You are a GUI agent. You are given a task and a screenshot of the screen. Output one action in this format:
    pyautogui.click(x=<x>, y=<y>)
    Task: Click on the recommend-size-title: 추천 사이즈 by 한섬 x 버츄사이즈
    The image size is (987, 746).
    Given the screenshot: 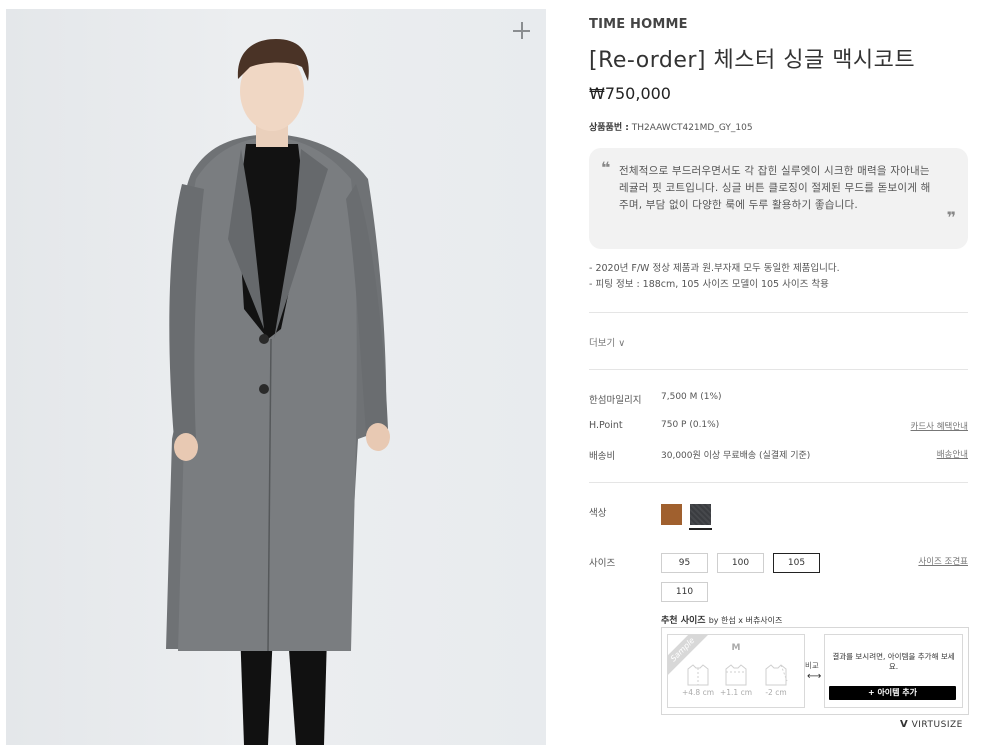 What is the action you would take?
    pyautogui.click(x=721, y=619)
    